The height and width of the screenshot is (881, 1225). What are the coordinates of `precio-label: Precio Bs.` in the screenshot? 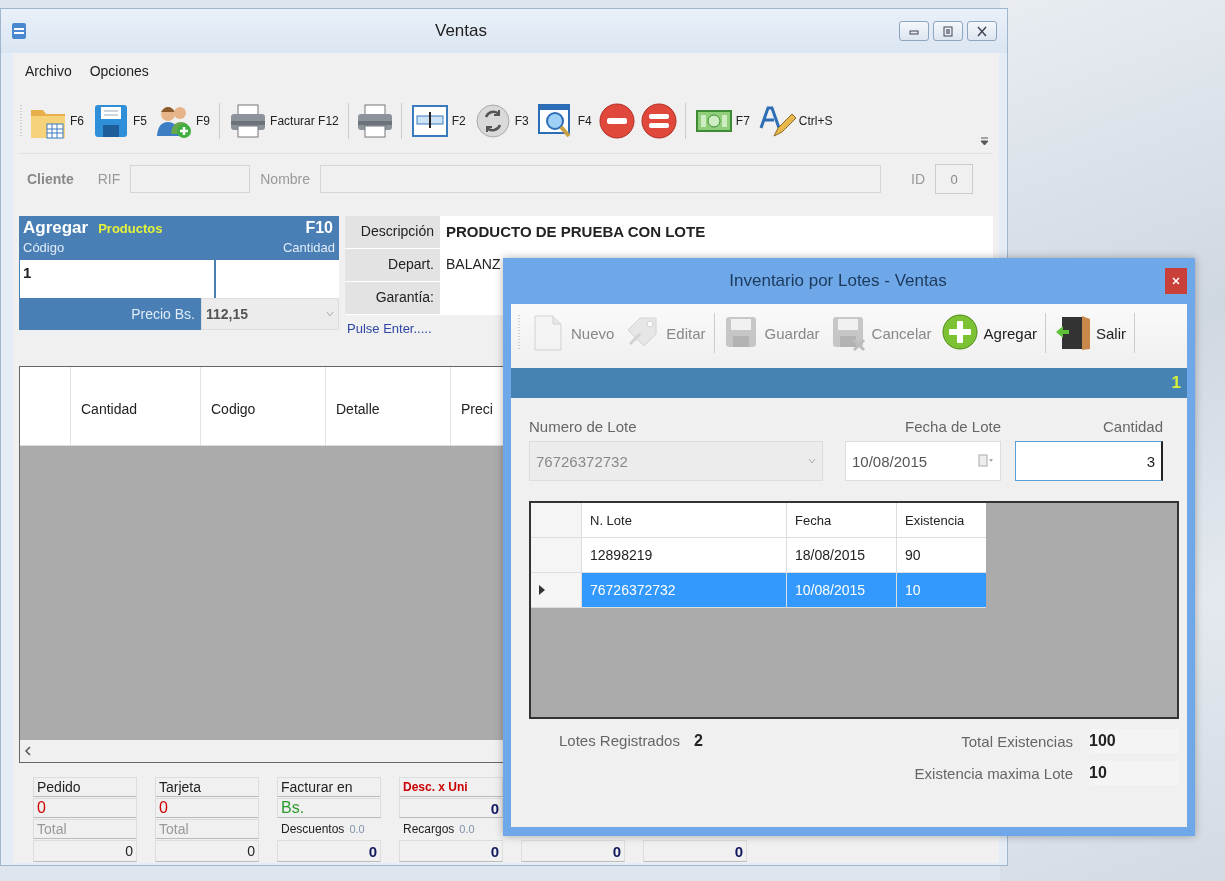 It's located at (110, 314).